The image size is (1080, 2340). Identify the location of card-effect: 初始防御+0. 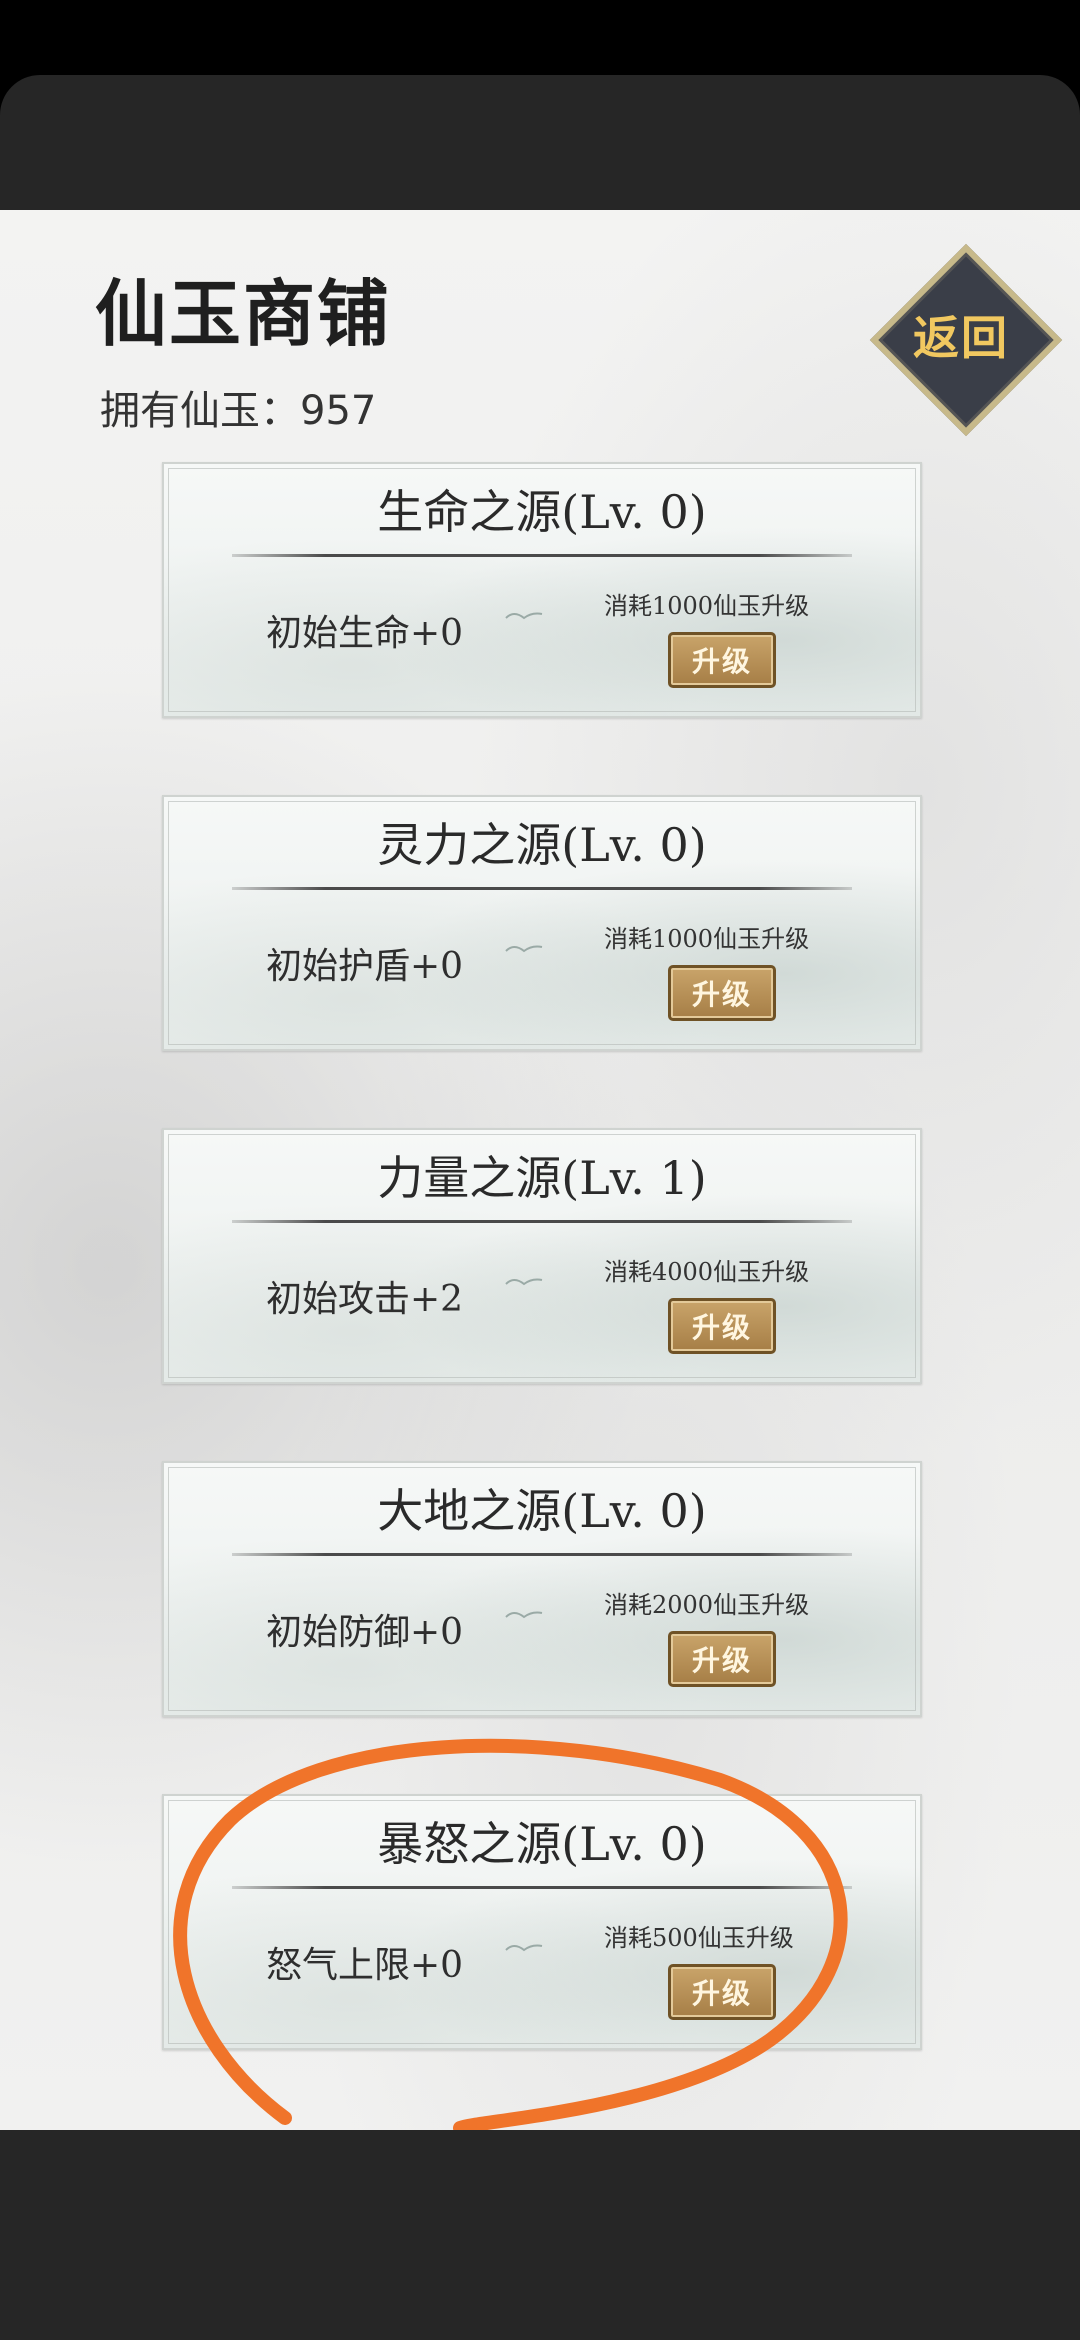
(365, 1632).